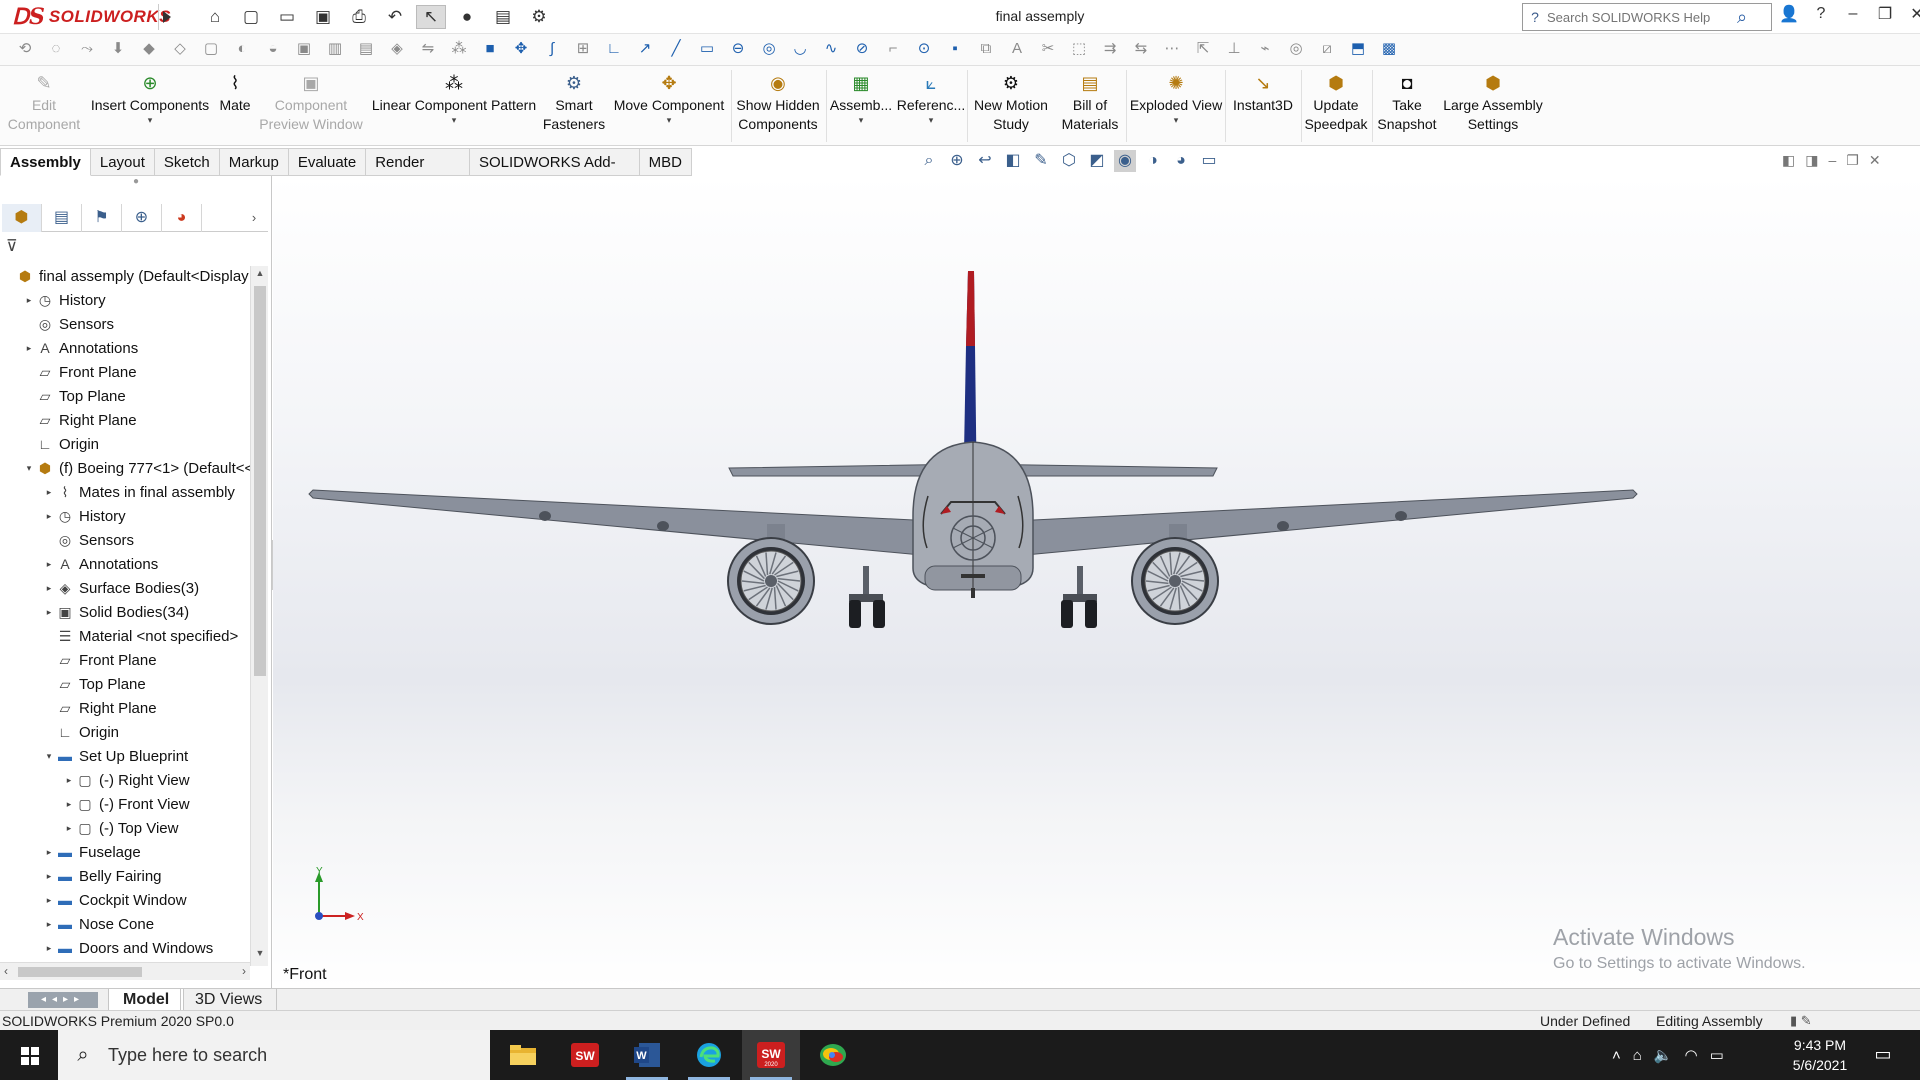  What do you see at coordinates (134, 248) in the screenshot?
I see `tree-filter: ⊽` at bounding box center [134, 248].